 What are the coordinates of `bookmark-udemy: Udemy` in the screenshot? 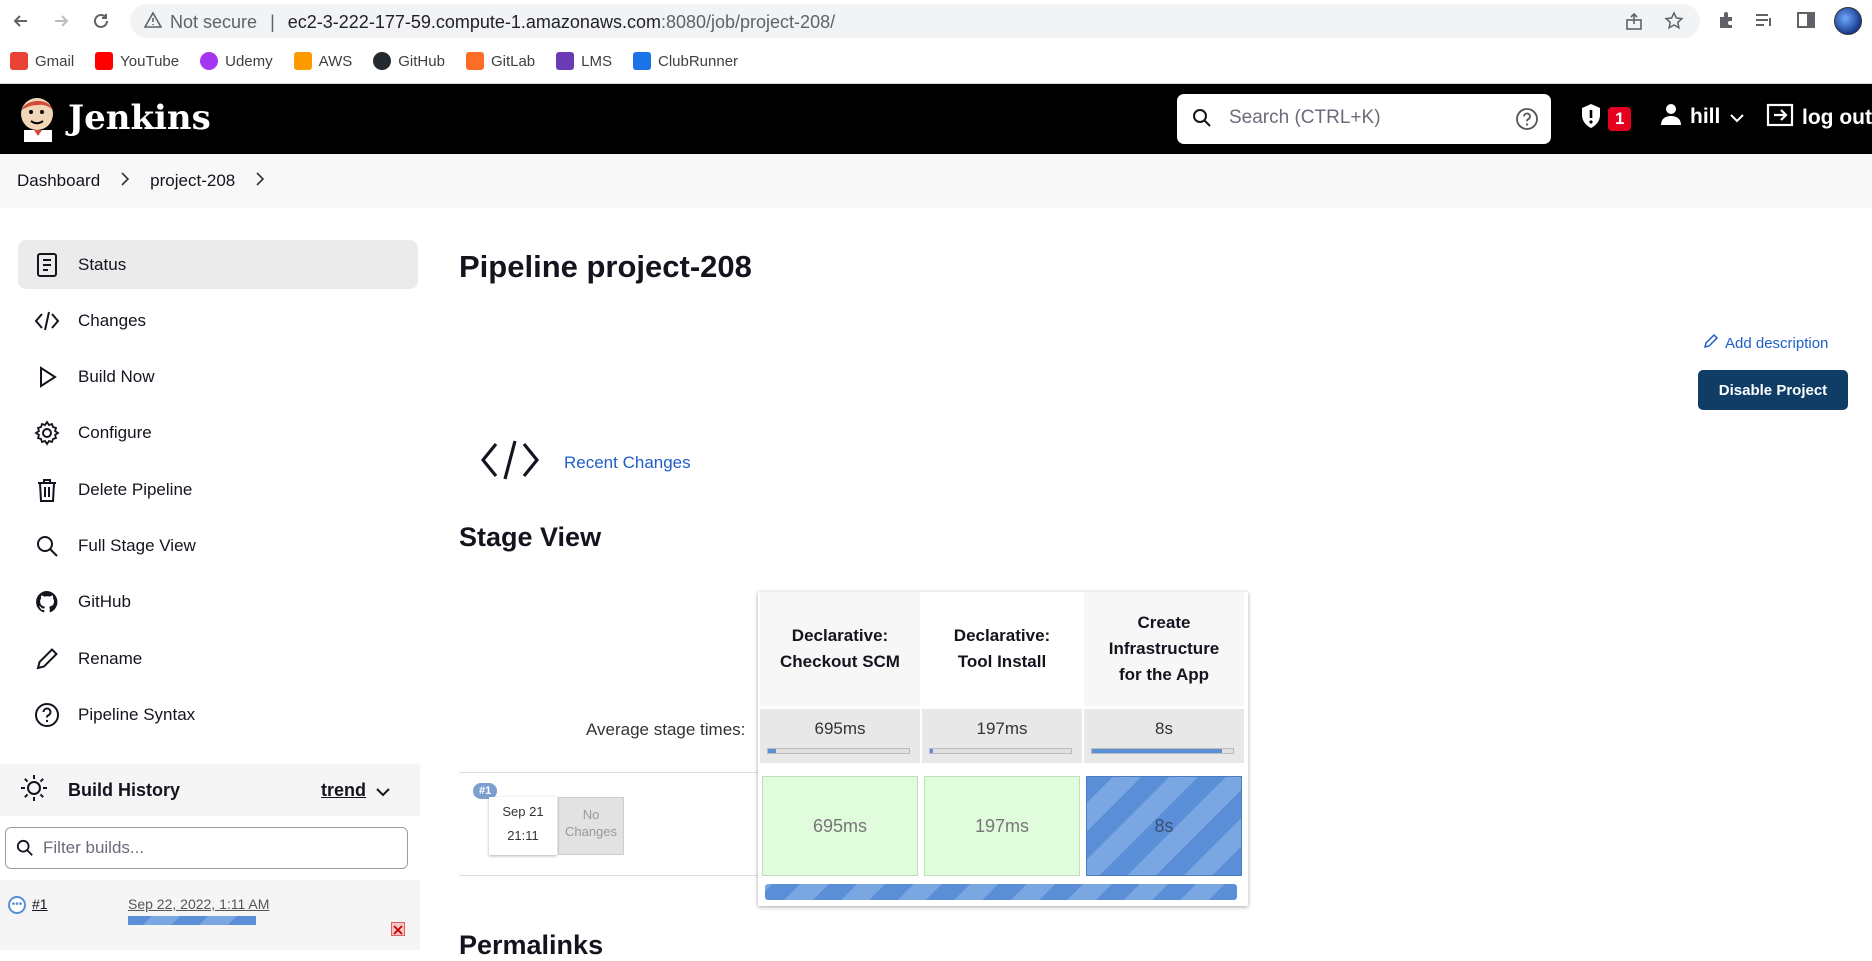 It's located at (236, 61).